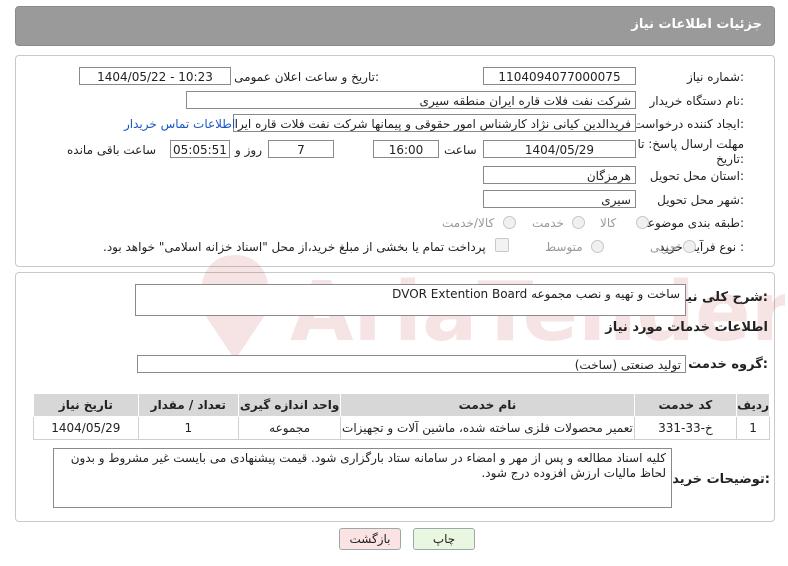  I want to click on need-number-field: 1104094077000075, so click(559, 76).